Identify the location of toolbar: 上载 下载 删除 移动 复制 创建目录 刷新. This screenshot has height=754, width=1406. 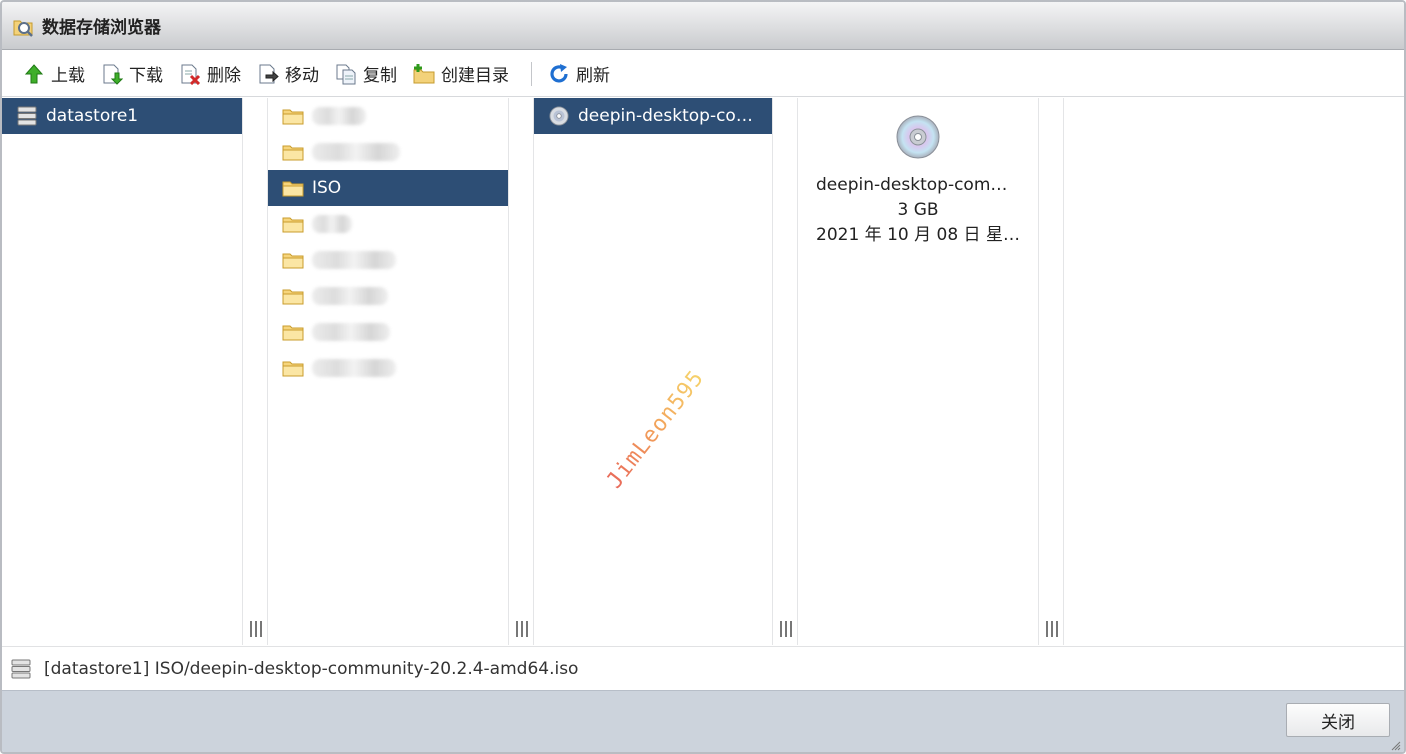
(703, 74).